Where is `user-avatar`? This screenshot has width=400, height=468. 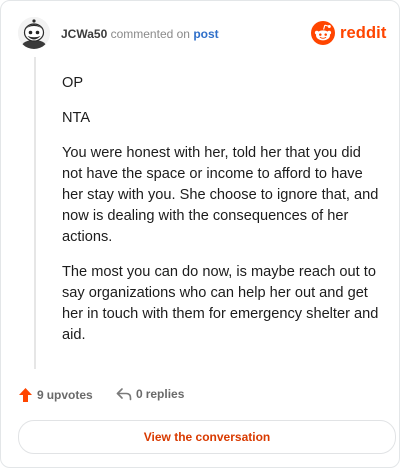
user-avatar is located at coordinates (34, 33).